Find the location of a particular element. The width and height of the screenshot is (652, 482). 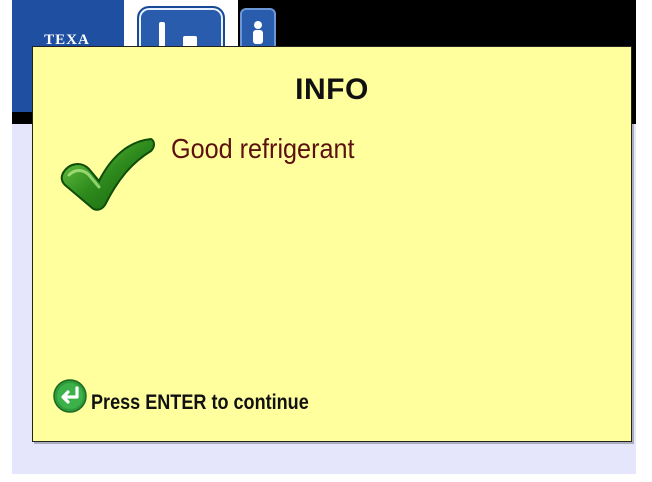

enter-button: Press ENTER to continue is located at coordinates (198, 396).